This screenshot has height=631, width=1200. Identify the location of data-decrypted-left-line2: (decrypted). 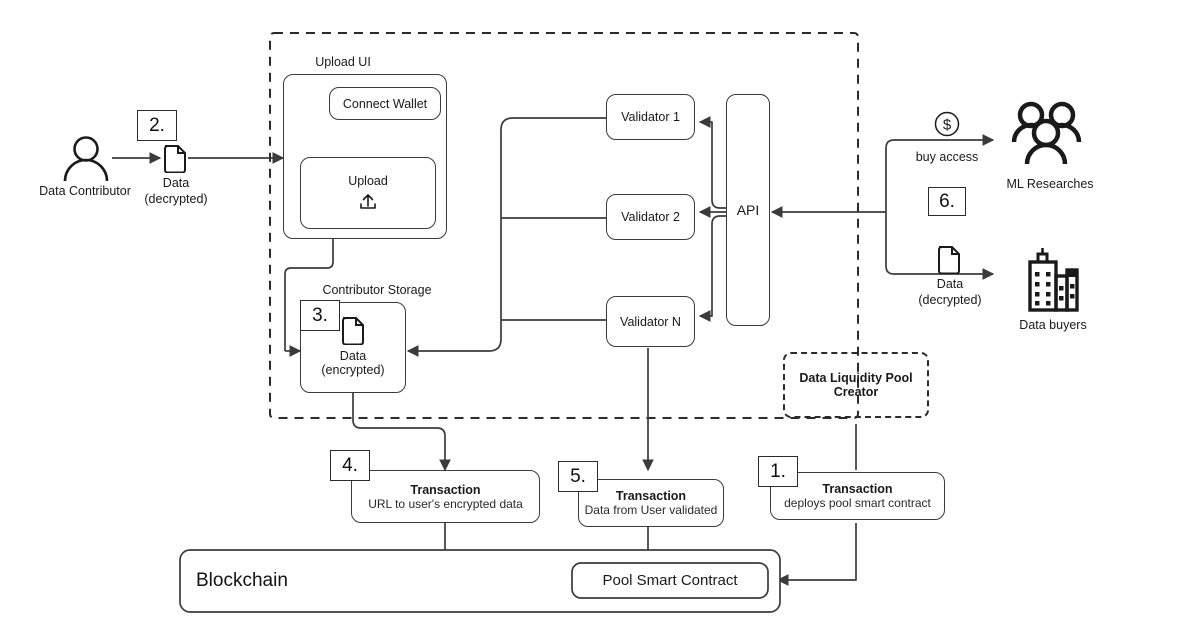
(176, 198).